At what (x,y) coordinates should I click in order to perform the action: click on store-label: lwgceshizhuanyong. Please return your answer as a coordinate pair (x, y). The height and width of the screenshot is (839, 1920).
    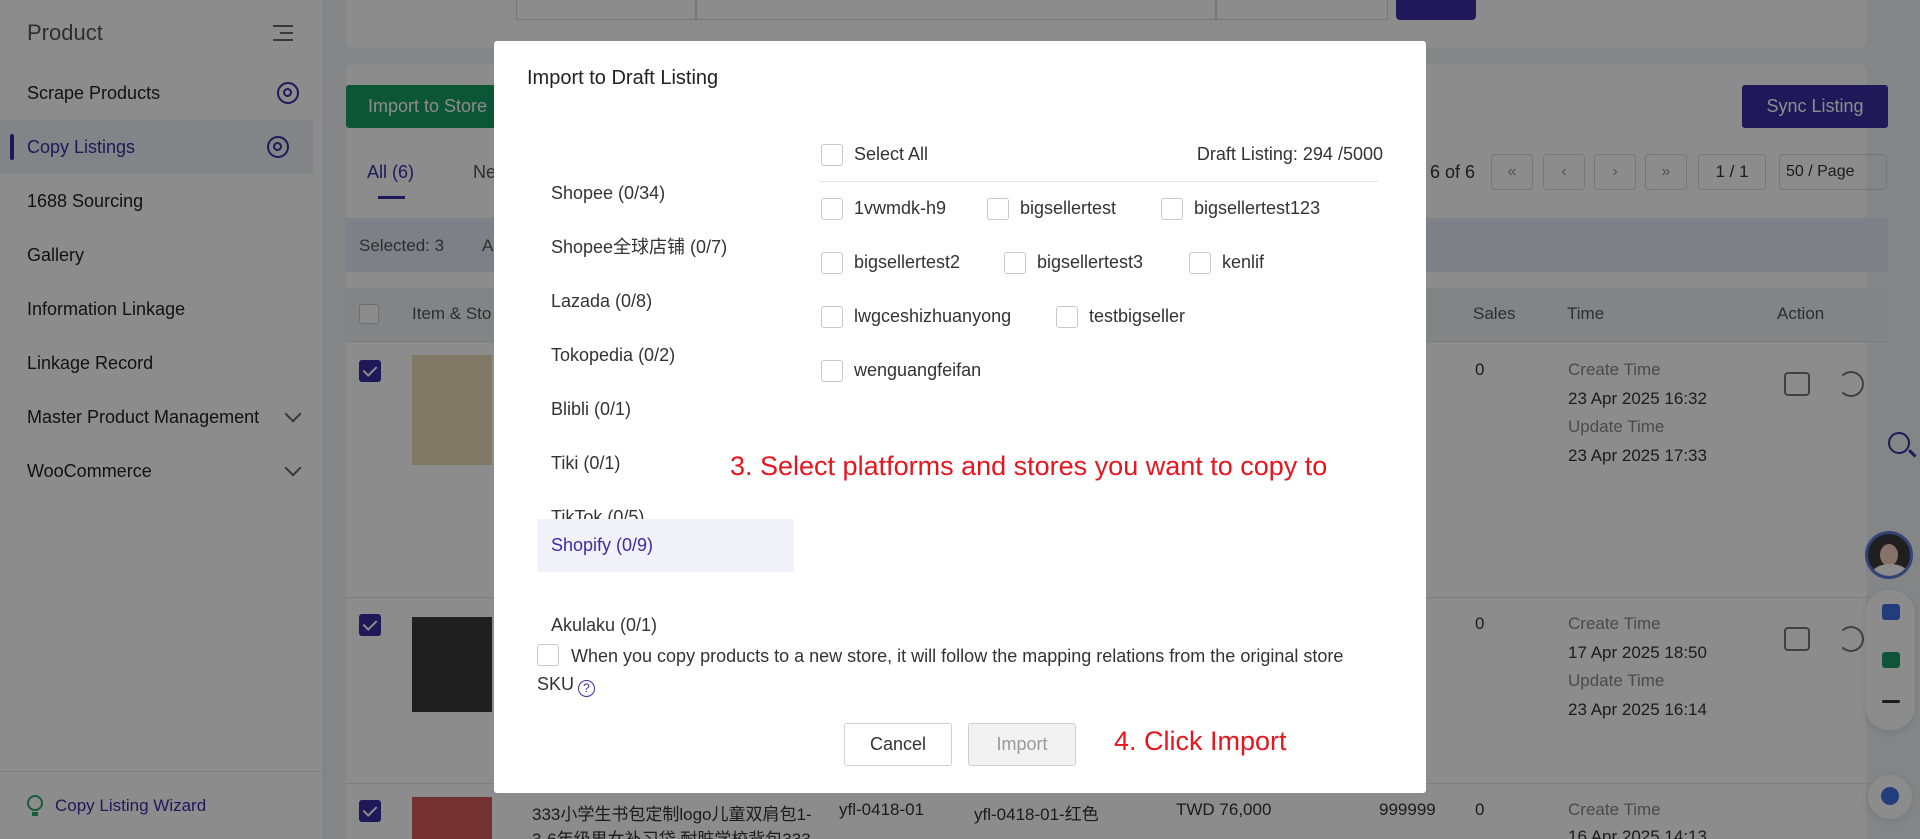
    Looking at the image, I should click on (932, 316).